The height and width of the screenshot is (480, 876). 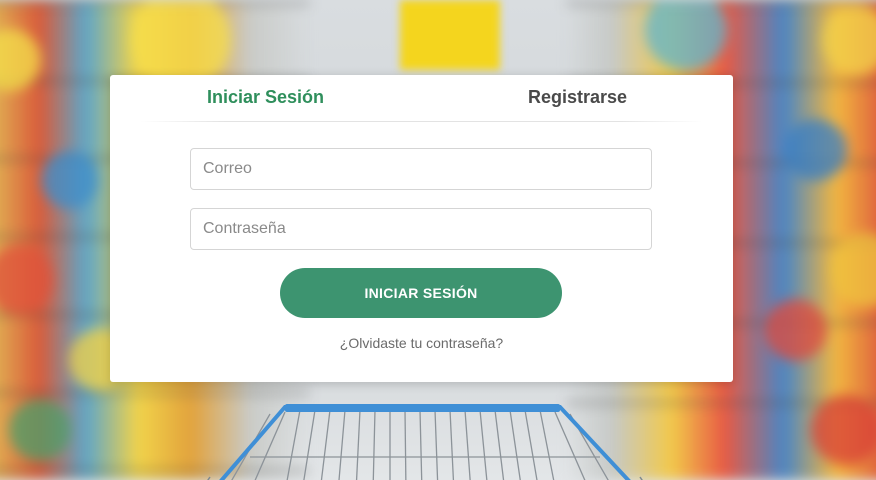 I want to click on tab-register: Registrarse, so click(x=577, y=97).